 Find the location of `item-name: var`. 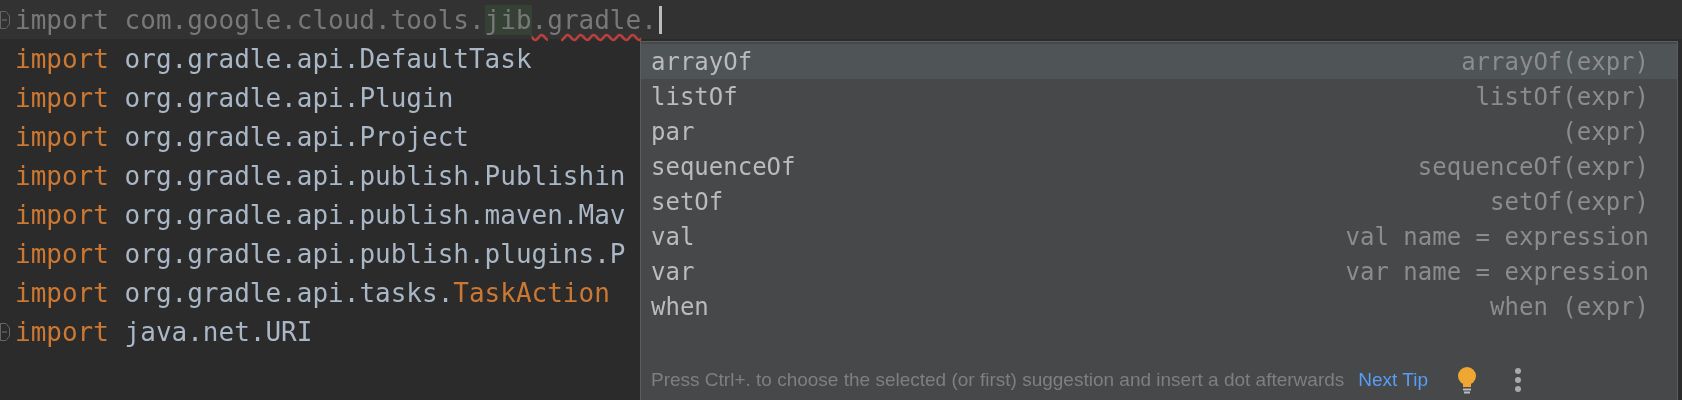

item-name: var is located at coordinates (673, 271).